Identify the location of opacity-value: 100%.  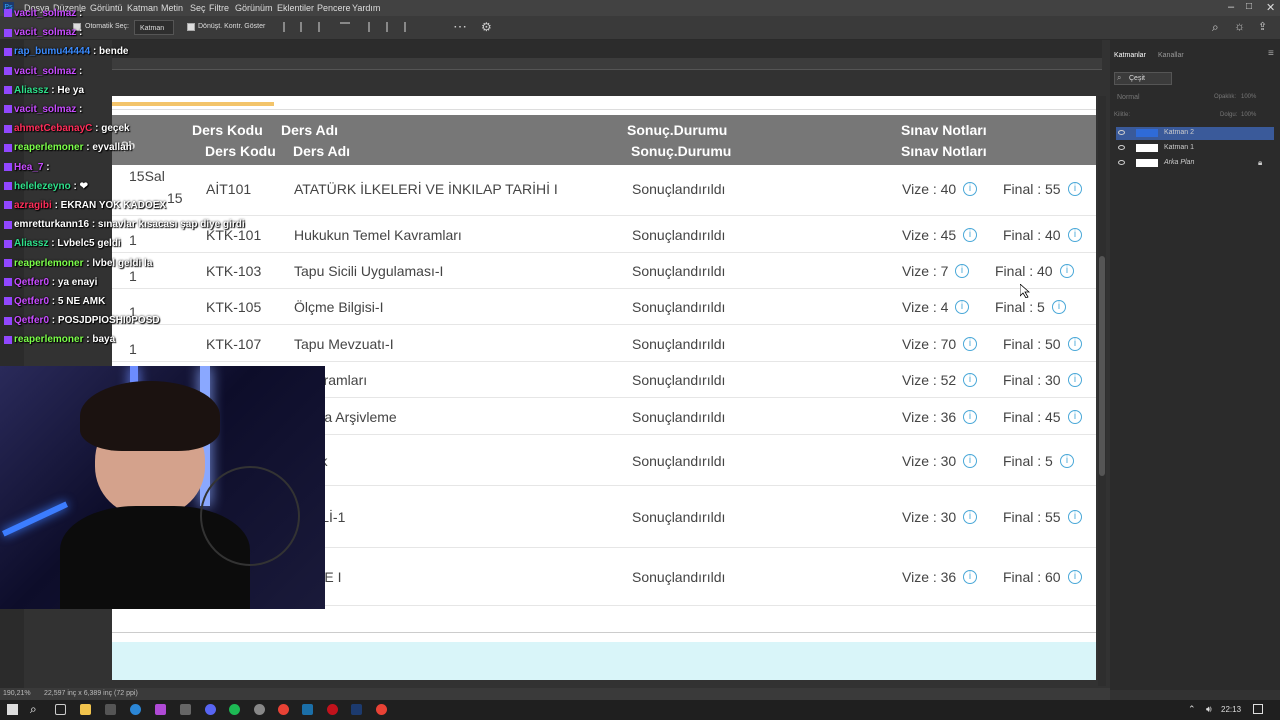
(1248, 97).